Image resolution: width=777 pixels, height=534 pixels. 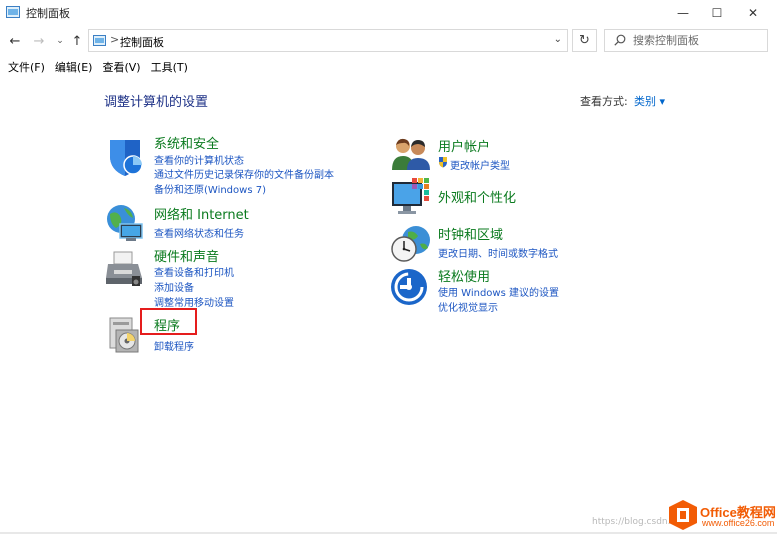 What do you see at coordinates (125, 157) in the screenshot?
I see `shield-icon` at bounding box center [125, 157].